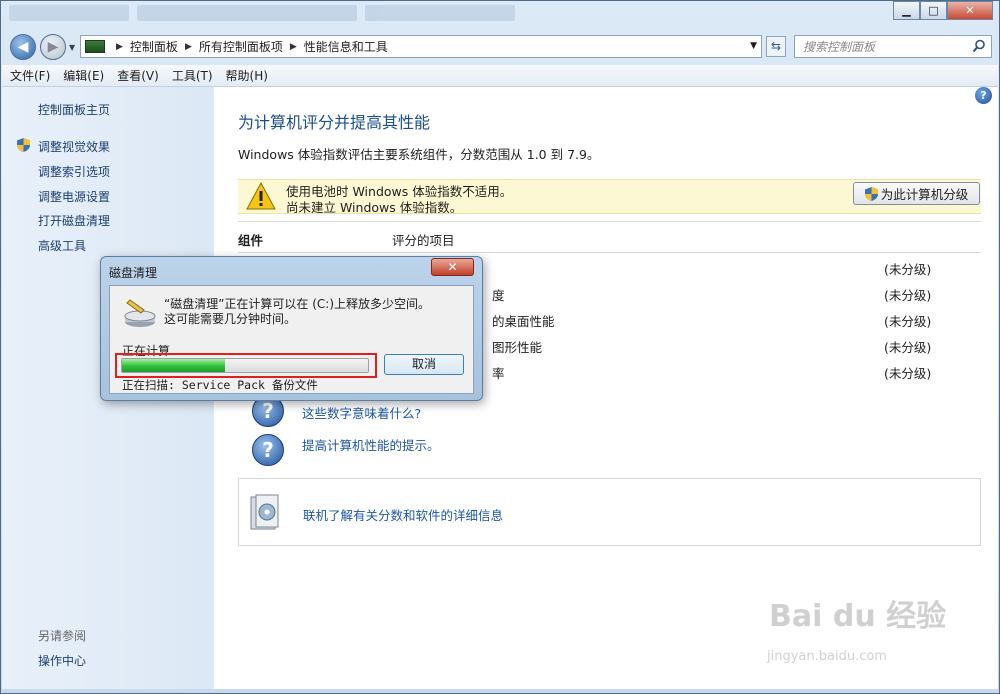  I want to click on question-icon: ?, so click(268, 450).